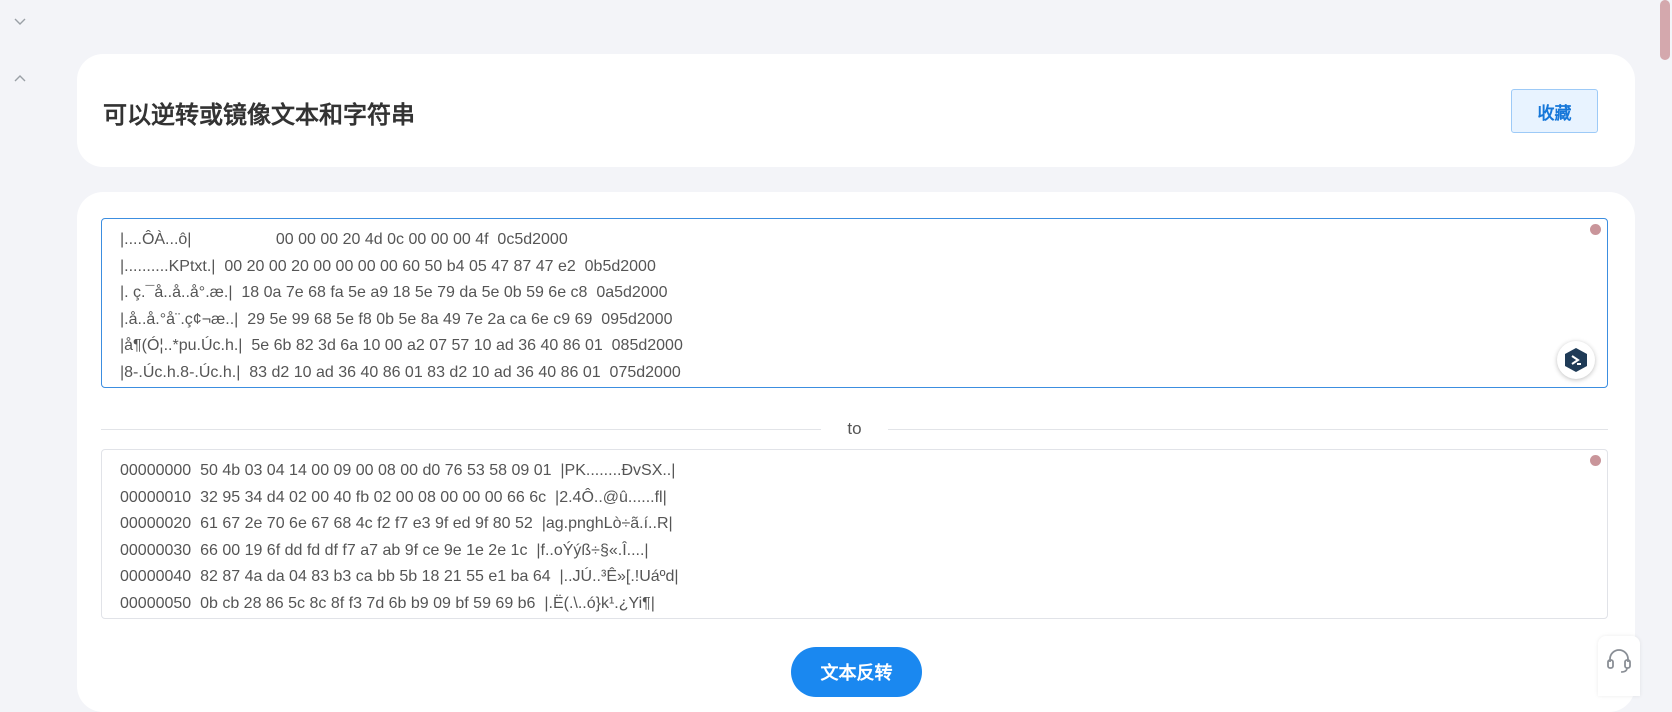  Describe the element at coordinates (1554, 111) in the screenshot. I see `favorite-button: 收藏` at that location.